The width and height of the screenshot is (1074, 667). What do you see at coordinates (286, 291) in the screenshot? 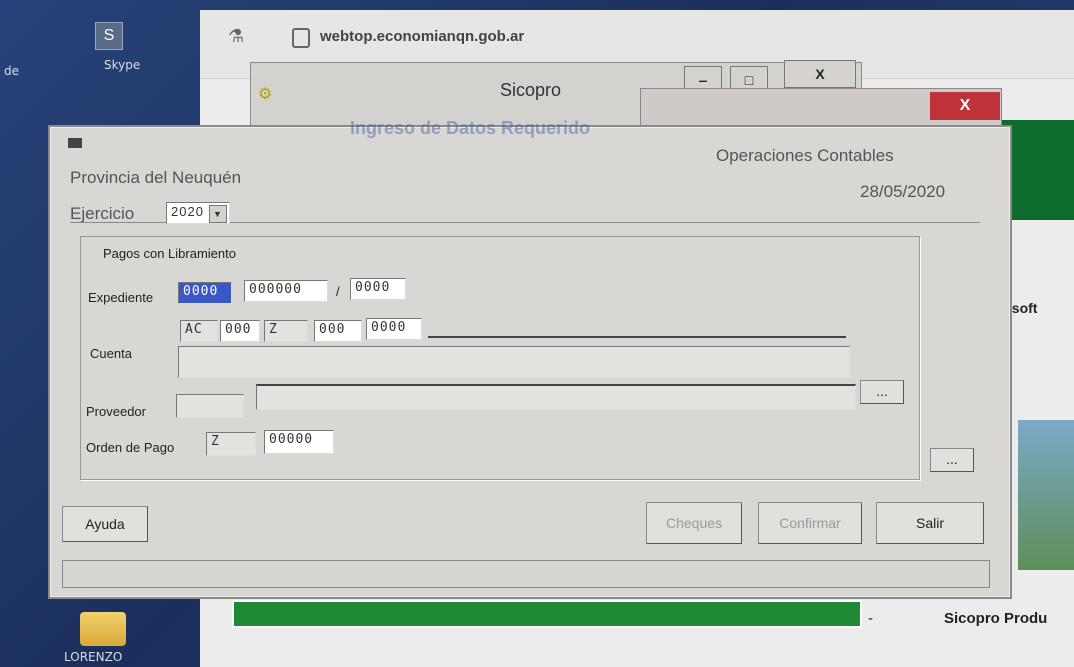
I see `expediente-field-2: 000000` at bounding box center [286, 291].